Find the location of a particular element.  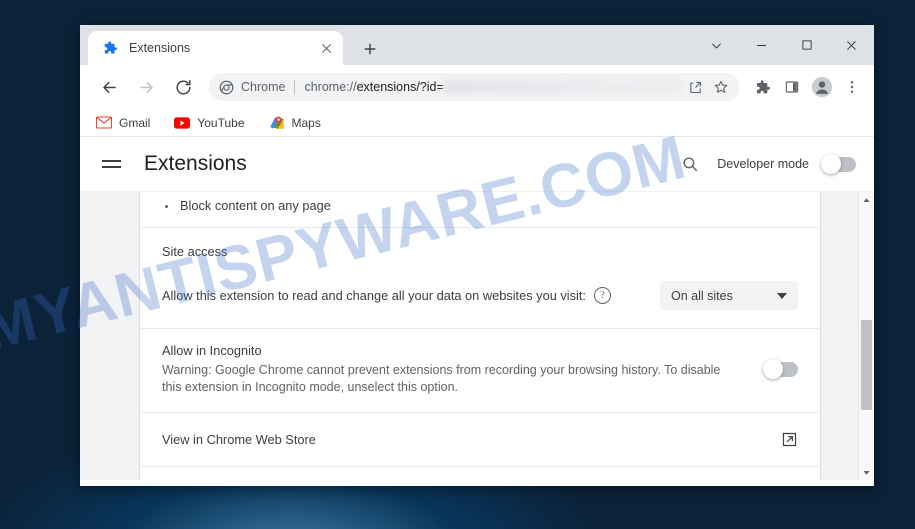

tab-strip: Extensions is located at coordinates (477, 45).